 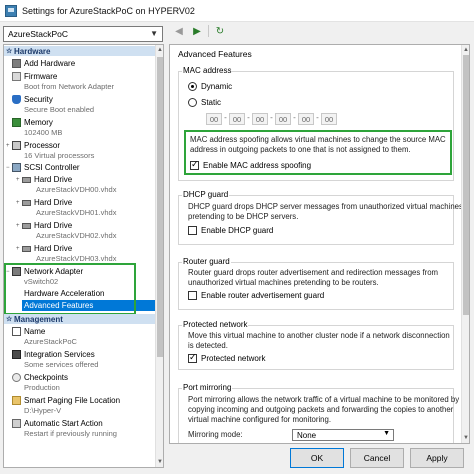 I want to click on chevron-down-icon: ▼, so click(x=386, y=433).